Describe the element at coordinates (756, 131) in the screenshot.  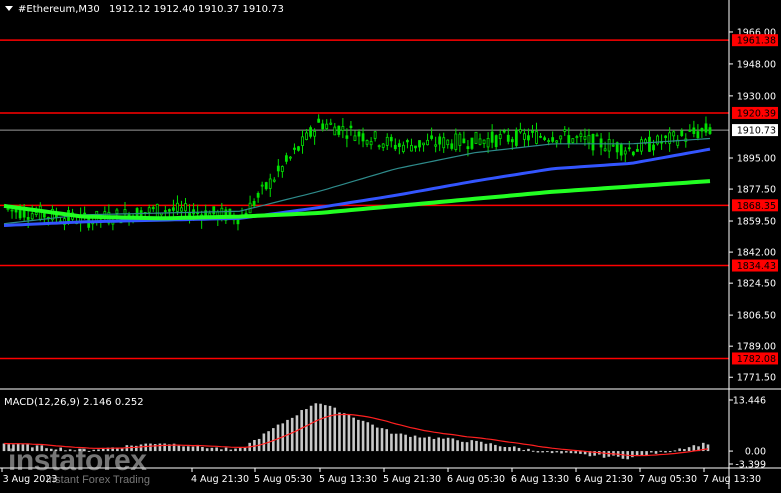
I see `current-price-label: 1910.73` at that location.